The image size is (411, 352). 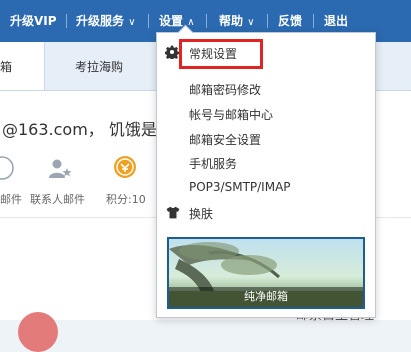 What do you see at coordinates (225, 139) in the screenshot?
I see `menu-item-security: 邮箱安全设置` at bounding box center [225, 139].